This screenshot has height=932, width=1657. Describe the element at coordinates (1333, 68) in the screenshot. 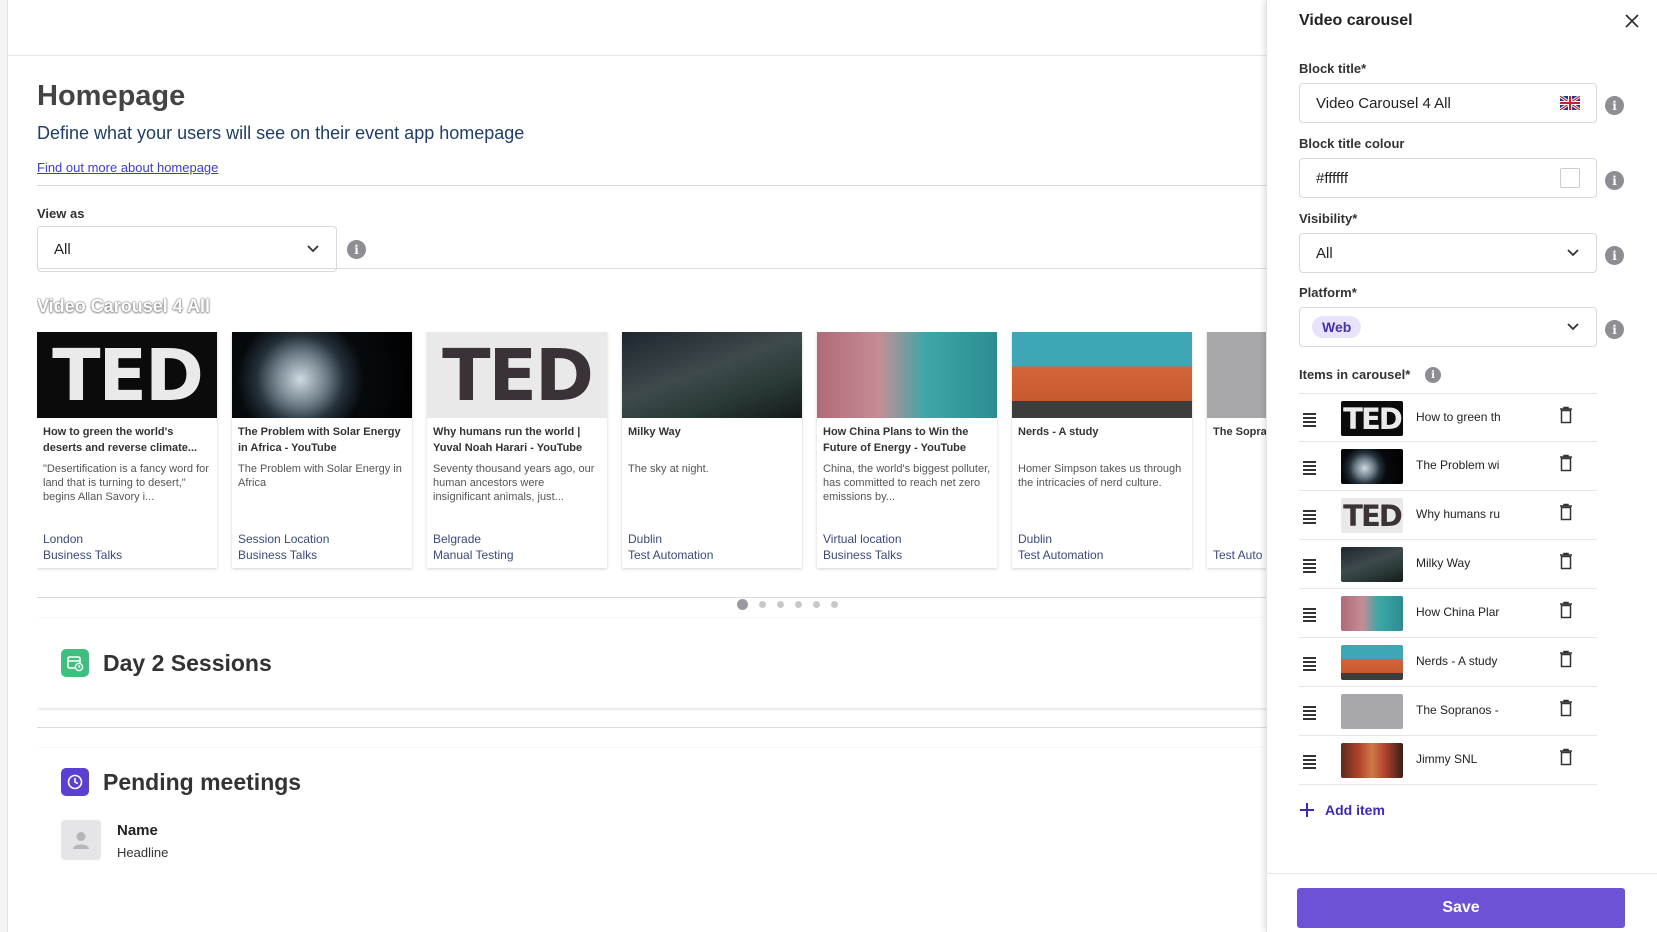

I see `block-title-label: Block title*` at that location.